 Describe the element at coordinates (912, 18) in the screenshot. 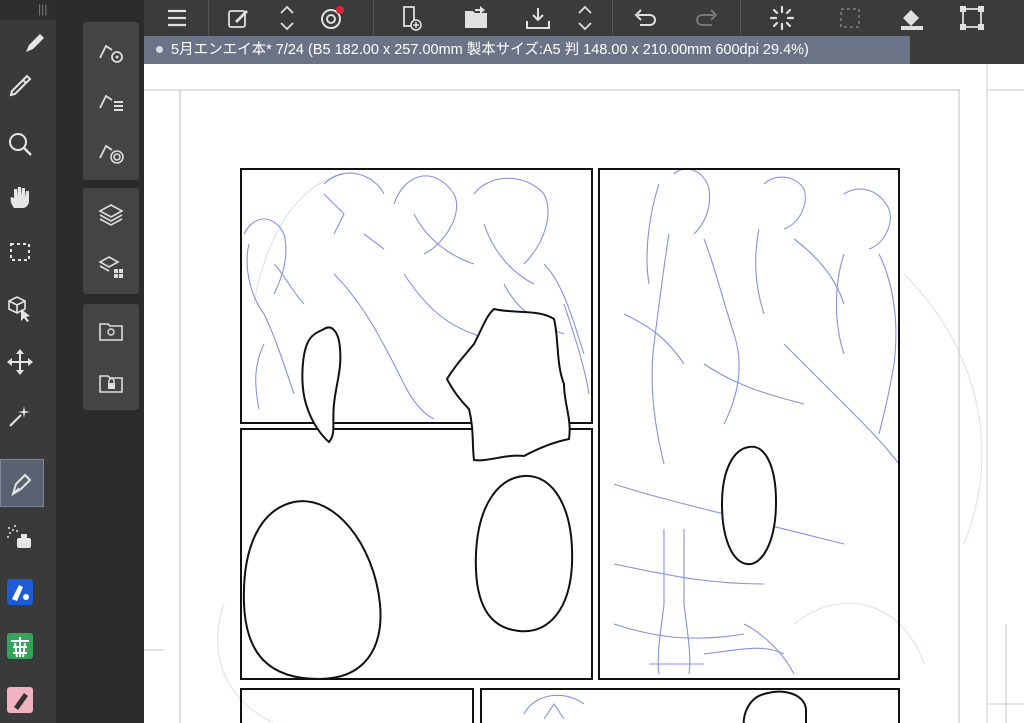

I see `fill-color-icon` at that location.